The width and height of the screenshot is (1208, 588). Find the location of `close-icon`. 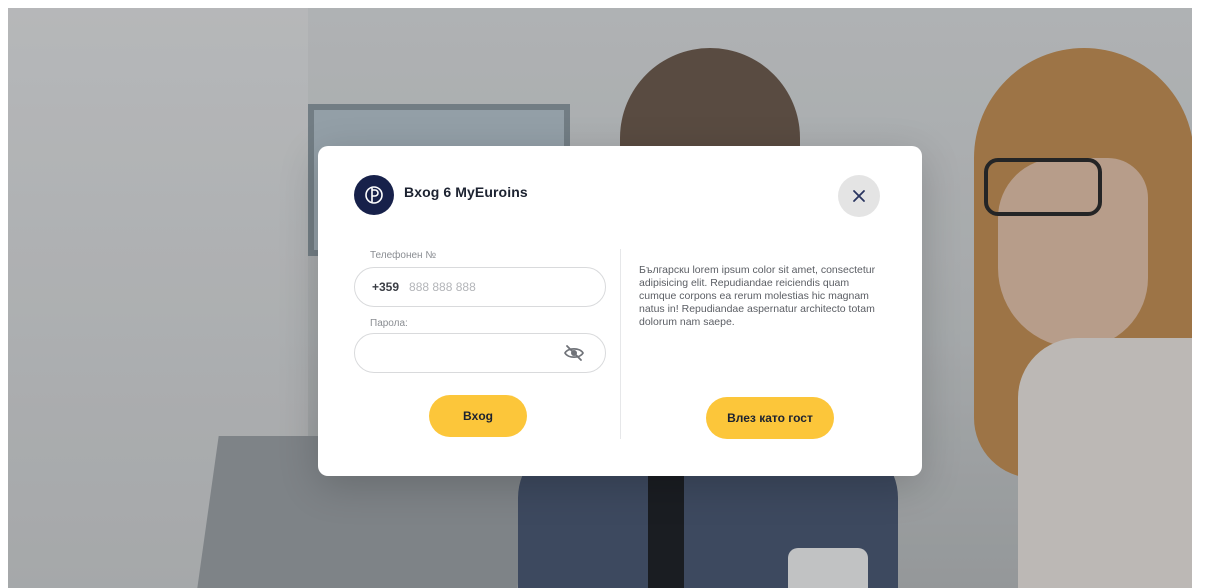

close-icon is located at coordinates (859, 196).